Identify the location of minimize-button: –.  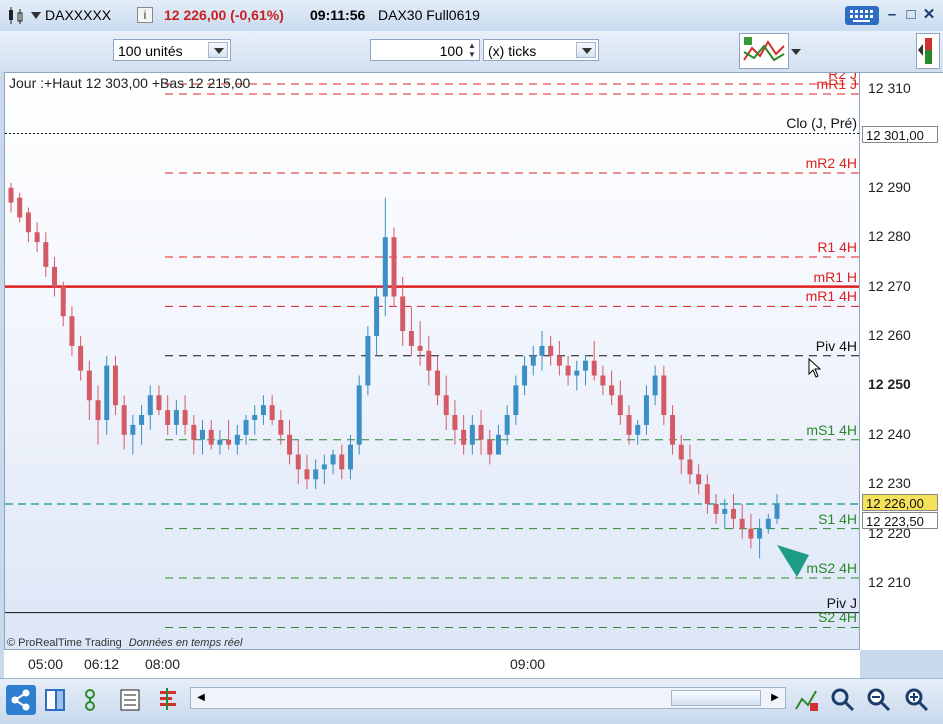
(892, 14).